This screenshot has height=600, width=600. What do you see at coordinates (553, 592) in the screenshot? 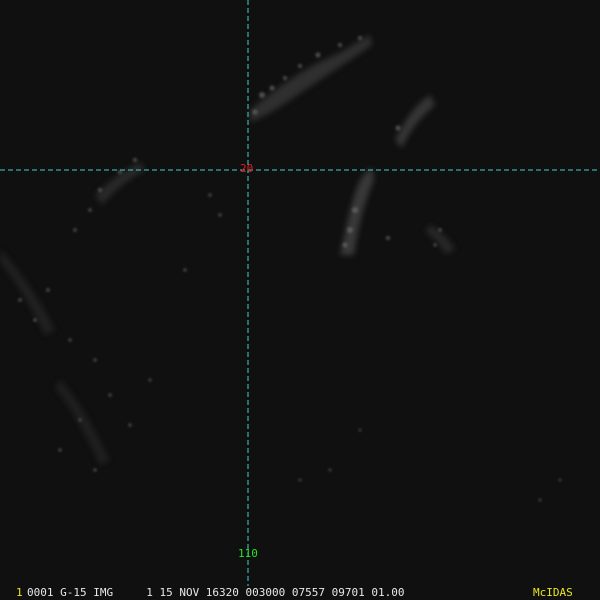
I see `mcidas-brand: McIDAS` at bounding box center [553, 592].